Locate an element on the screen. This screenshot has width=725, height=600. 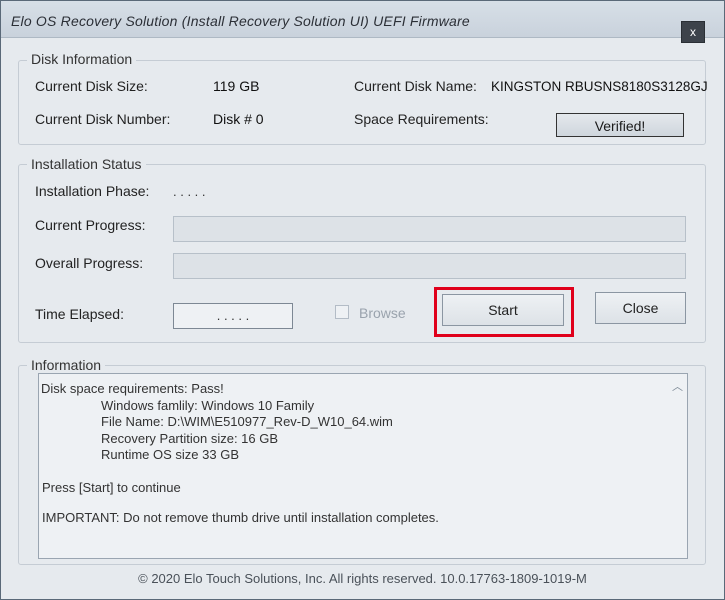
info-line-disk-space: Disk space requirements: Pass! is located at coordinates (132, 388).